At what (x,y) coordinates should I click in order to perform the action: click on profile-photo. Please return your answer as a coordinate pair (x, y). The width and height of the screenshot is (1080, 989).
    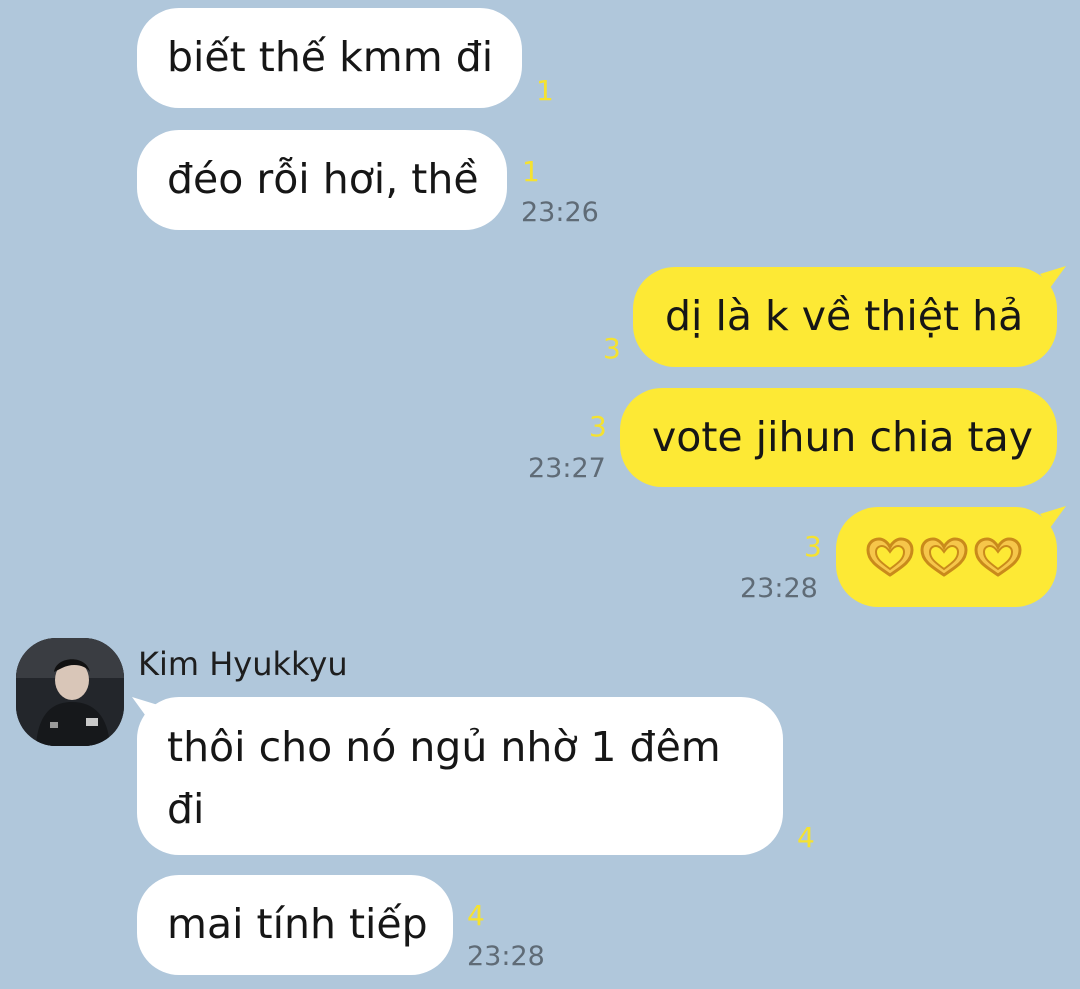
    Looking at the image, I should click on (70, 692).